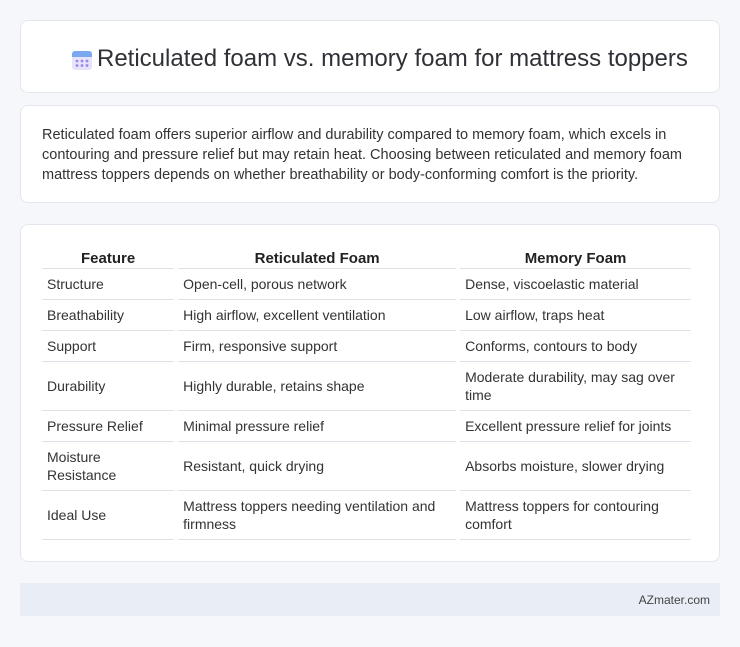 The height and width of the screenshot is (647, 740). Describe the element at coordinates (108, 386) in the screenshot. I see `feature-cell: Durability` at that location.